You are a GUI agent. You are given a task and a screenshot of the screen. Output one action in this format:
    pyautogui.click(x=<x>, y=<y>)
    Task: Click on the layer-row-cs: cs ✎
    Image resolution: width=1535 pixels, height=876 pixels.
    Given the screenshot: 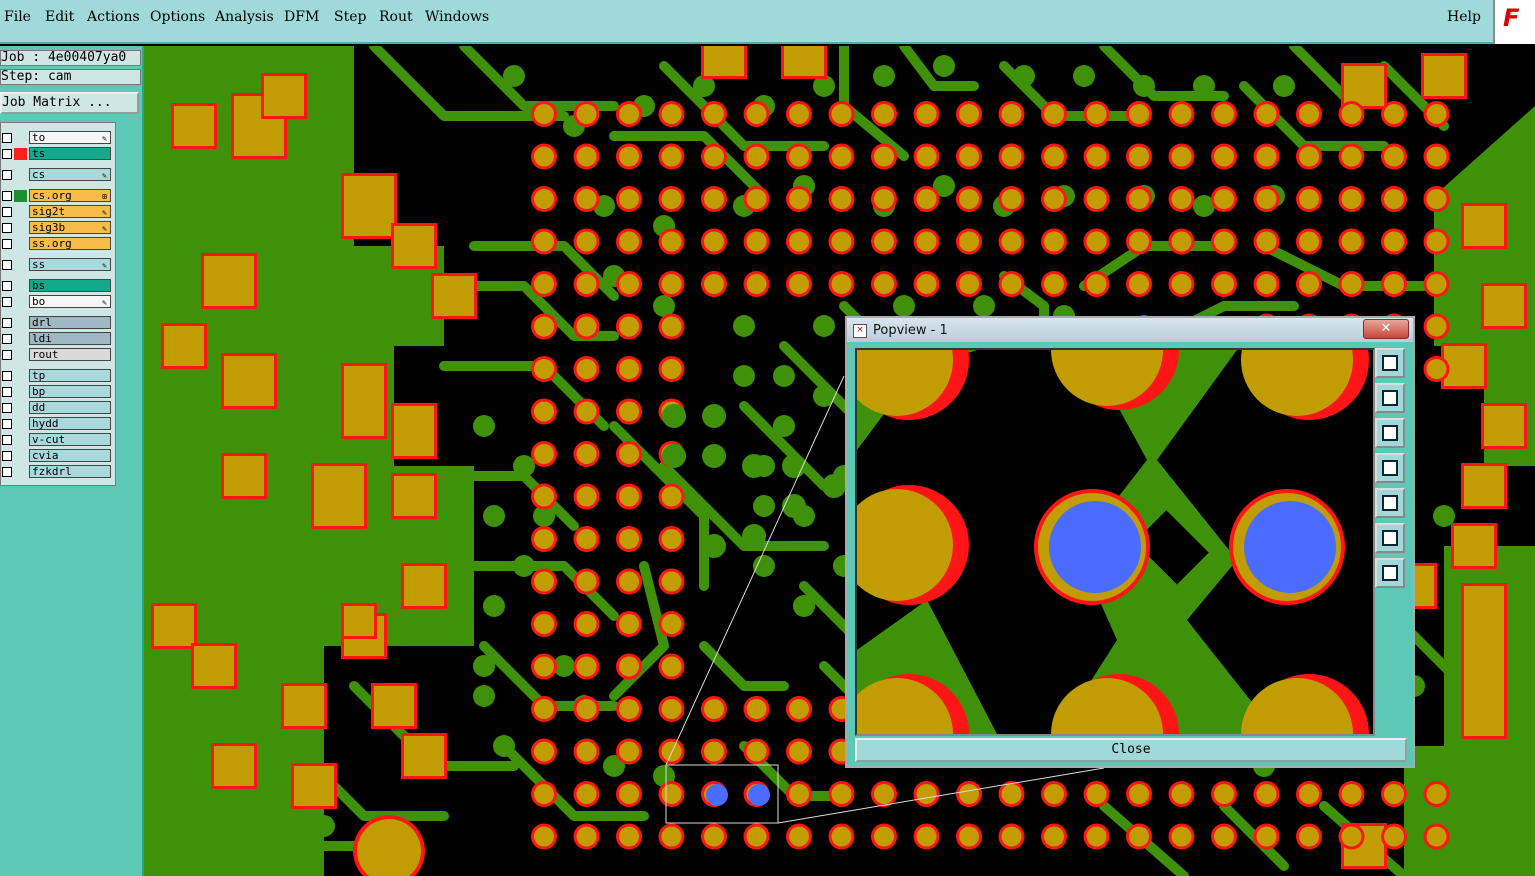 What is the action you would take?
    pyautogui.click(x=58, y=175)
    